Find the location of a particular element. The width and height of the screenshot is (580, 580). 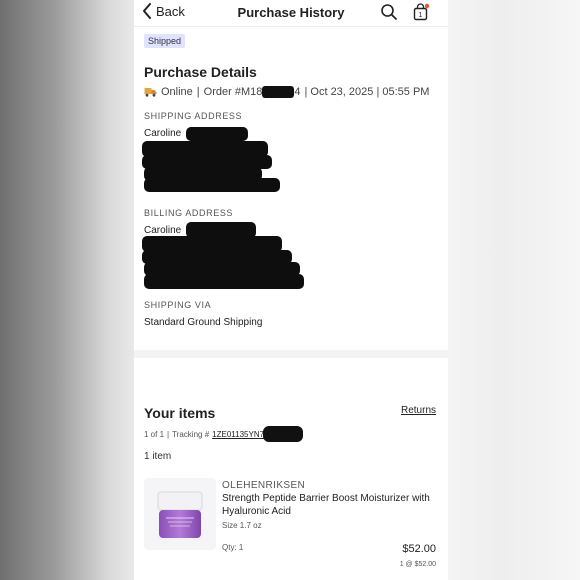

svg-text: 1 is located at coordinates (421, 15).